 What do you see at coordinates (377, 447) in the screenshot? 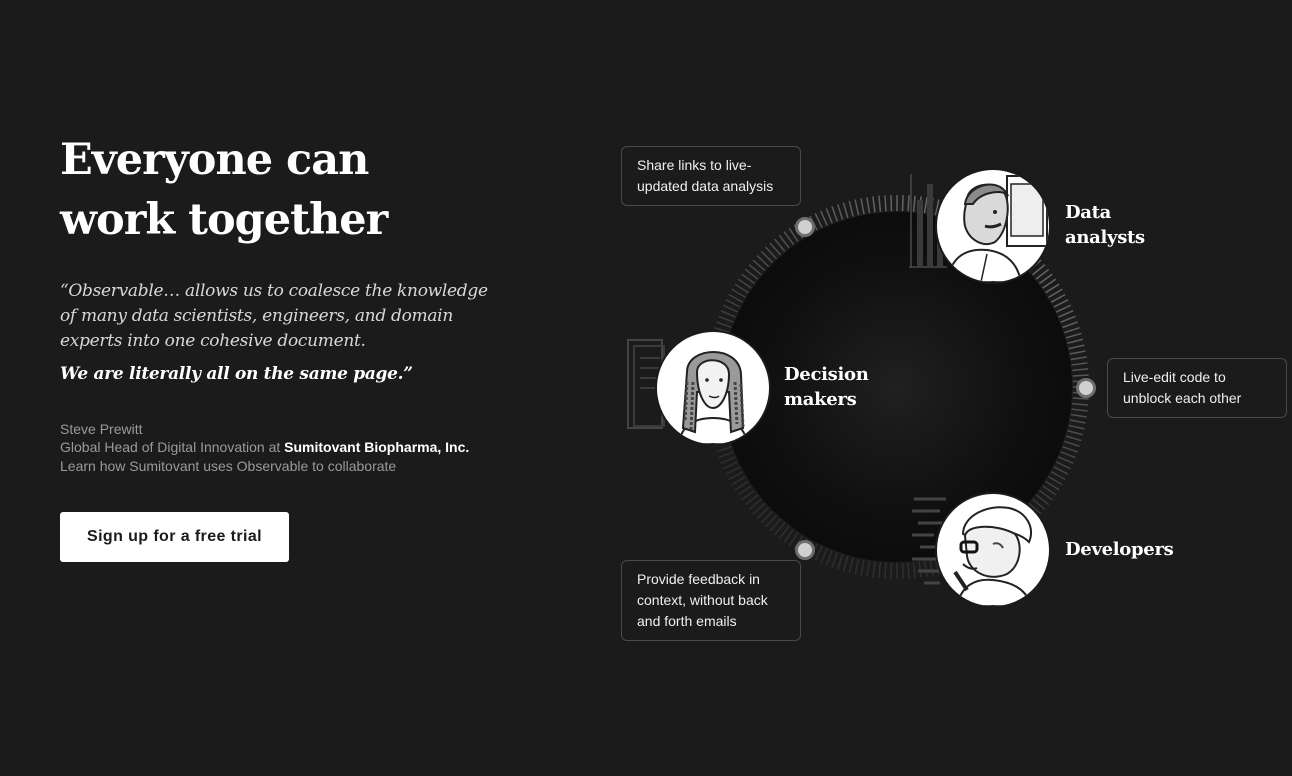
I see `attribution-company: Sumitovant Biopharma, Inc.` at bounding box center [377, 447].